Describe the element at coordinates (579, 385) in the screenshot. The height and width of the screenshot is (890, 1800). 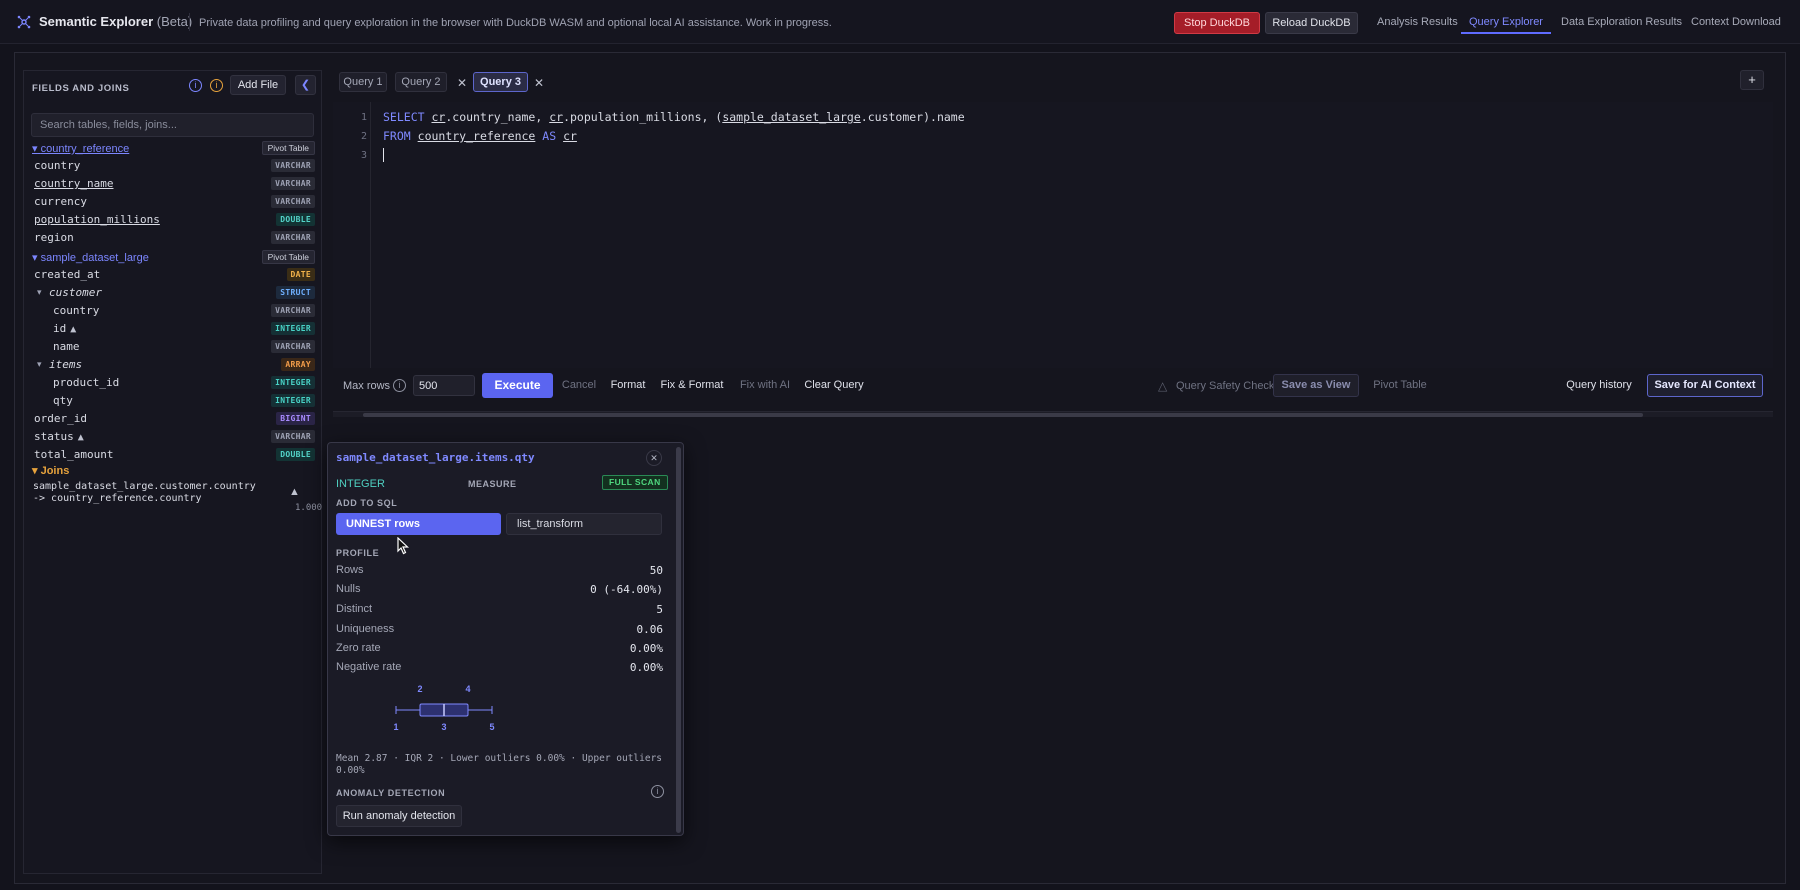
I see `cancel-button: Cancel` at that location.